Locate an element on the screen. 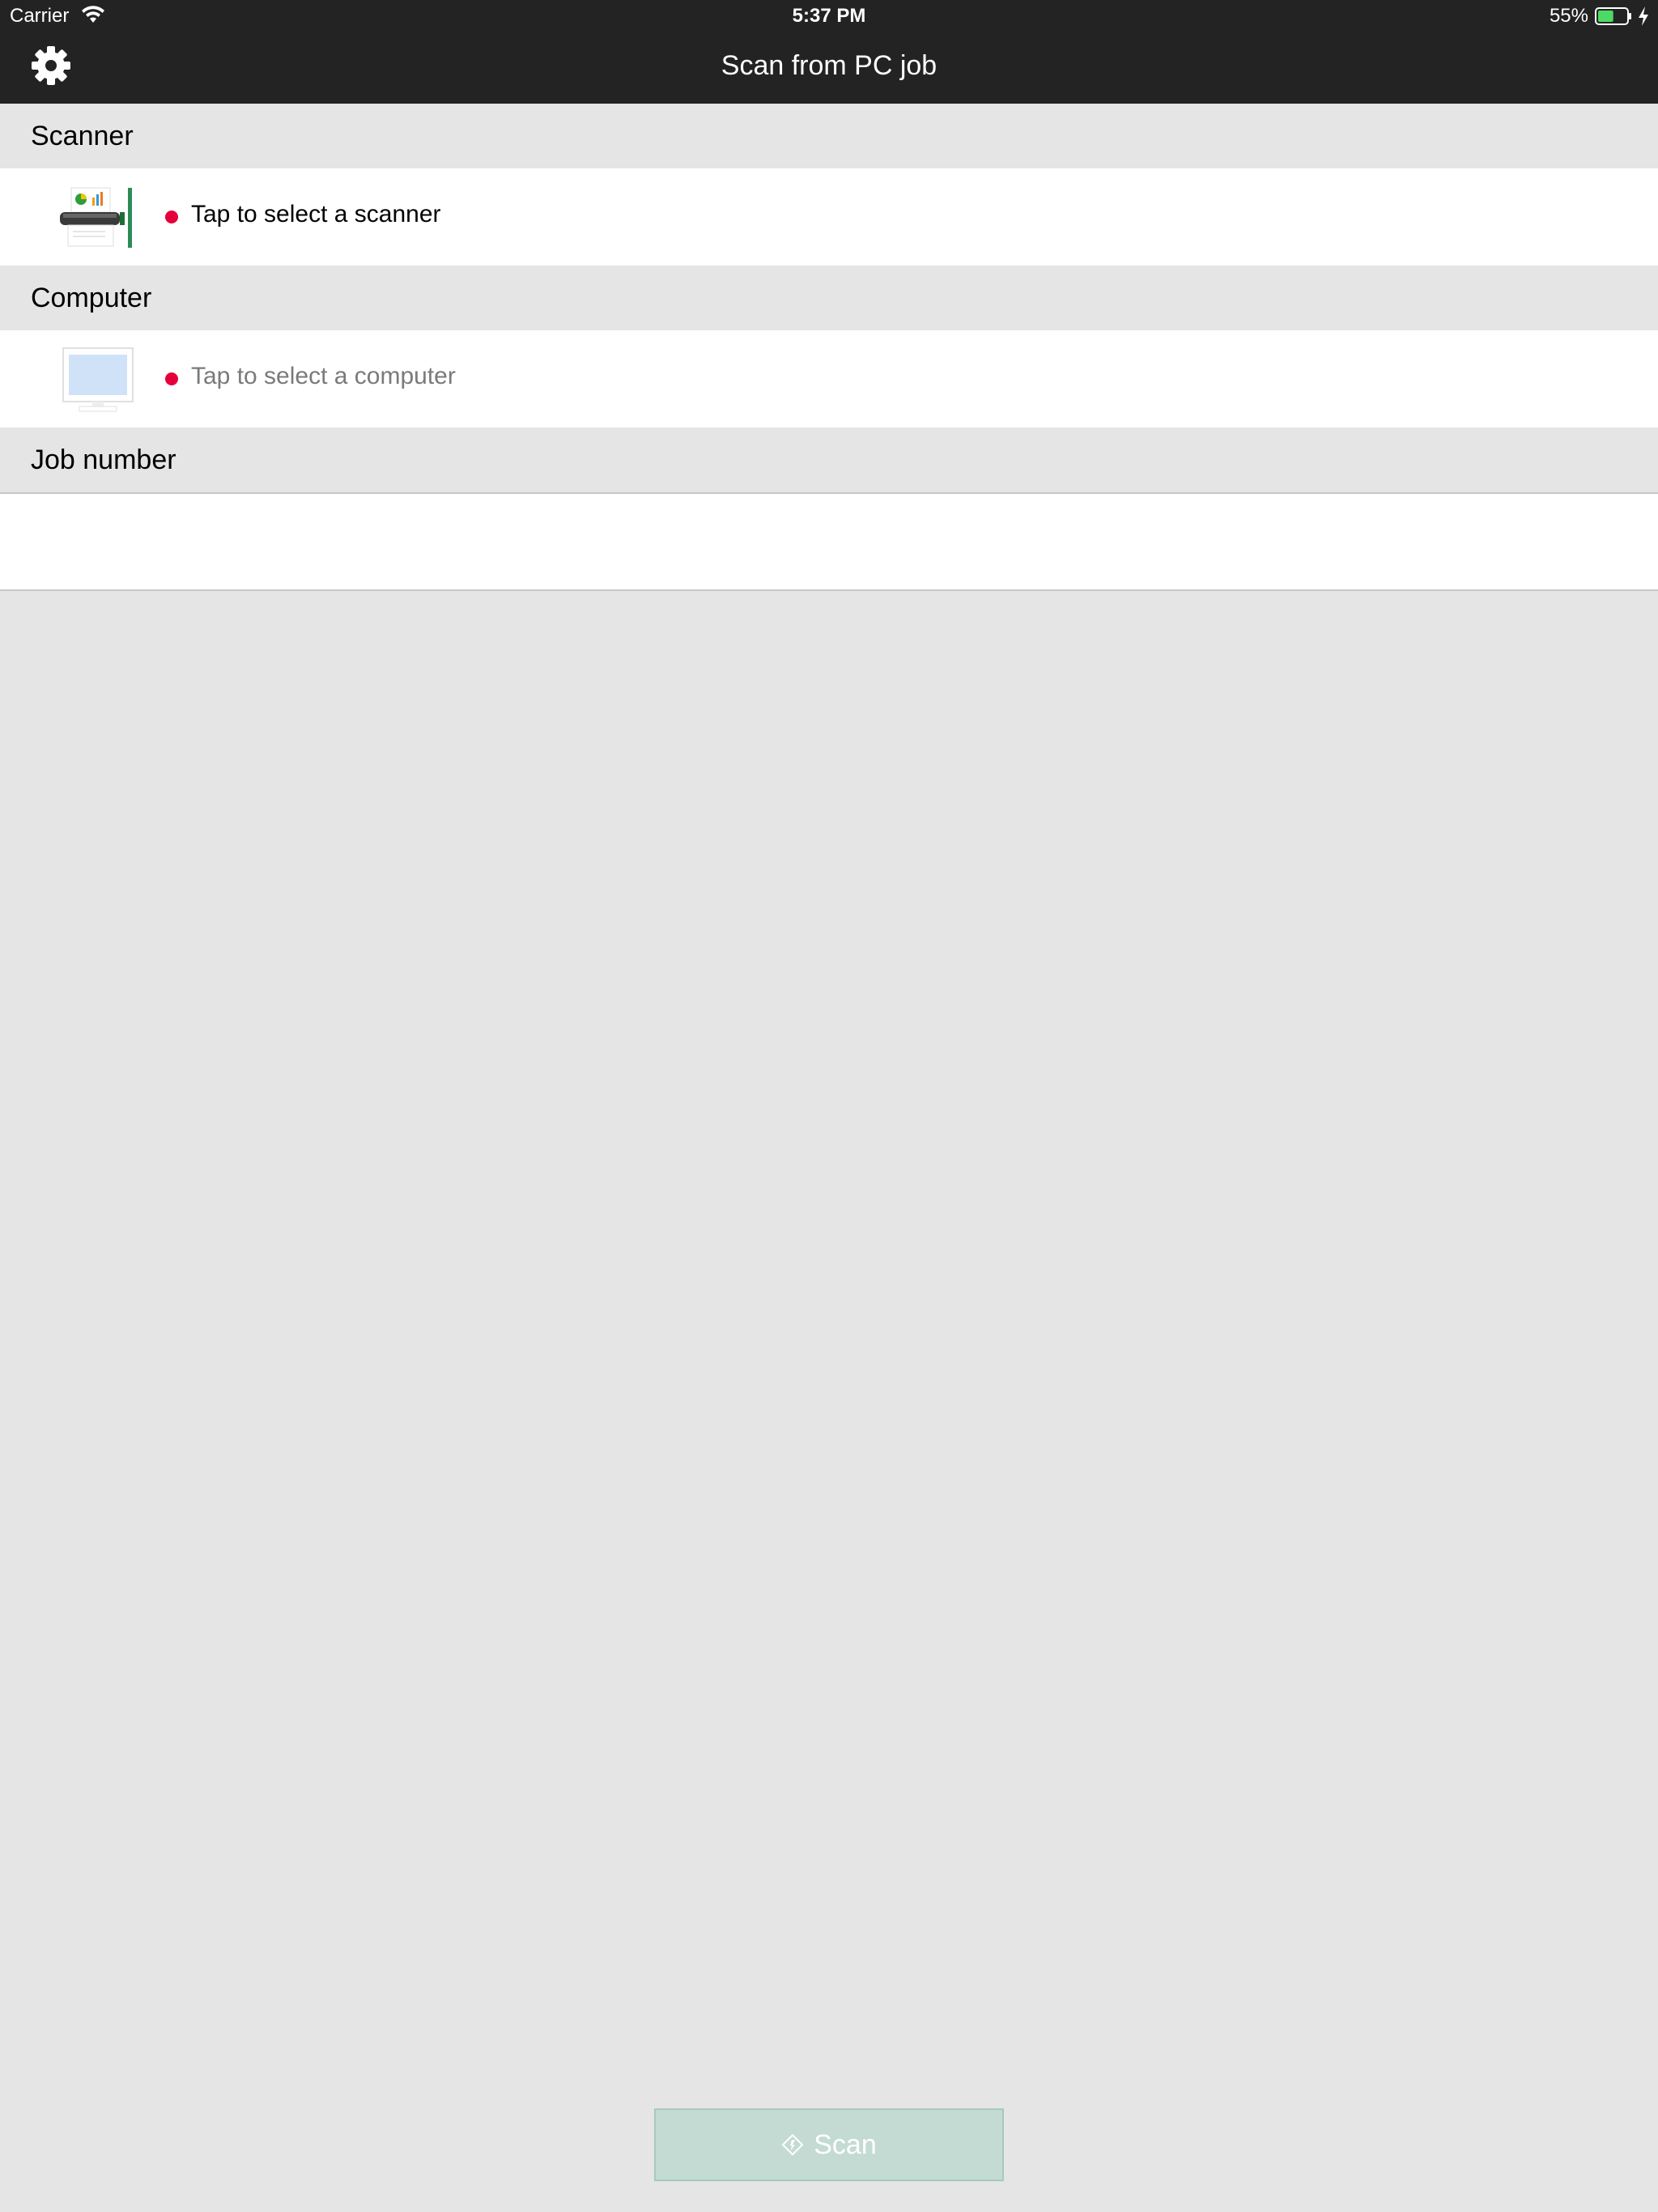 This screenshot has width=1658, height=2212. scanner-section-header: Scanner is located at coordinates (829, 136).